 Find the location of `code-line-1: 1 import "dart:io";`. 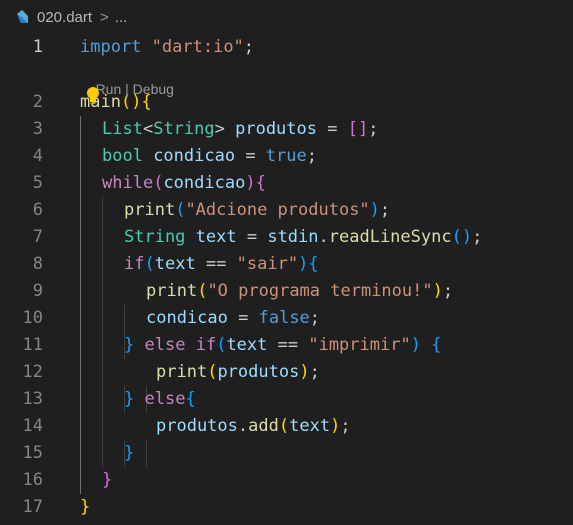

code-line-1: 1 import "dart:io"; is located at coordinates (286, 47).